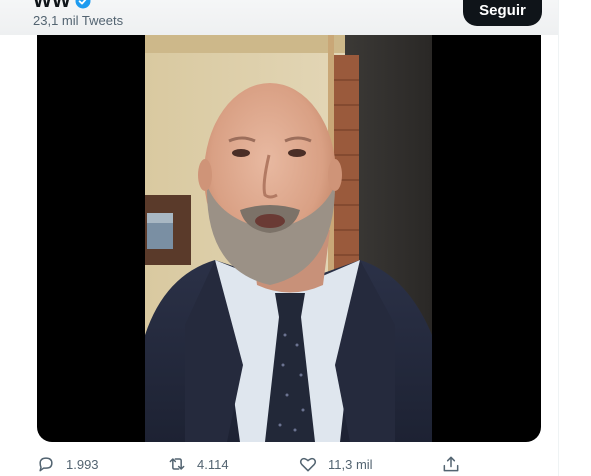 The width and height of the screenshot is (591, 476). Describe the element at coordinates (575, 238) in the screenshot. I see `right-sidebar` at that location.